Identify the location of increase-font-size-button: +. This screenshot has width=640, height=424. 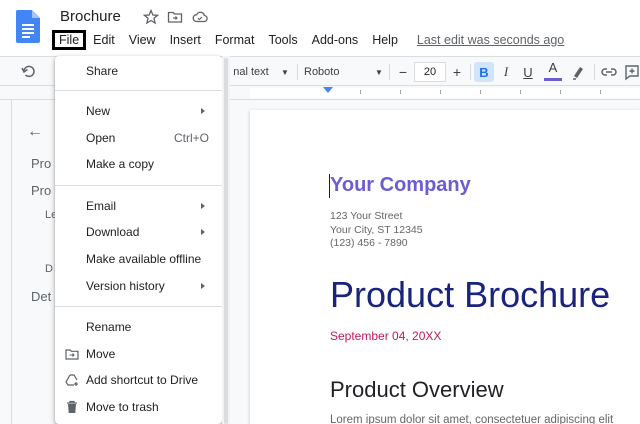
(457, 72).